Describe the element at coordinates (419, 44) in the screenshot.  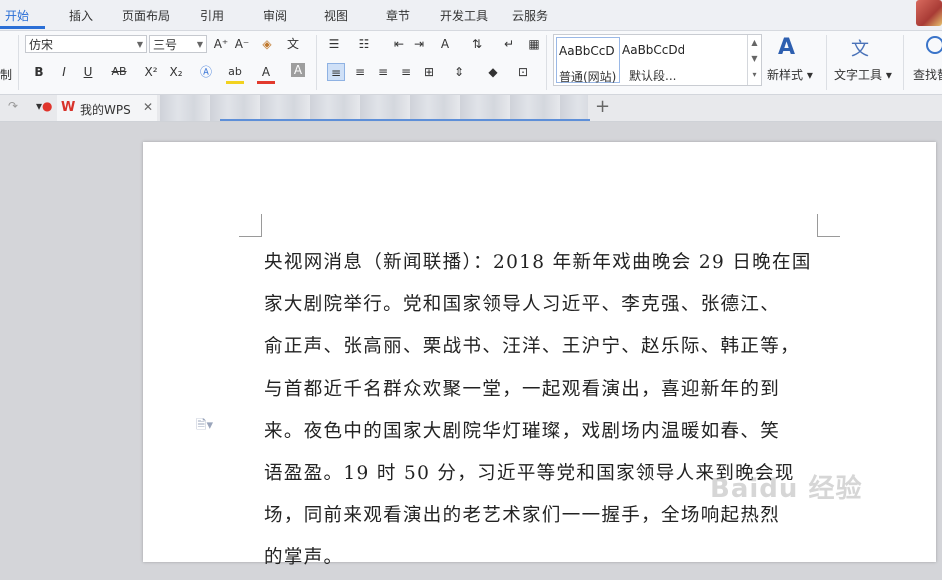
I see `increase-indent-icon: ⇥` at that location.